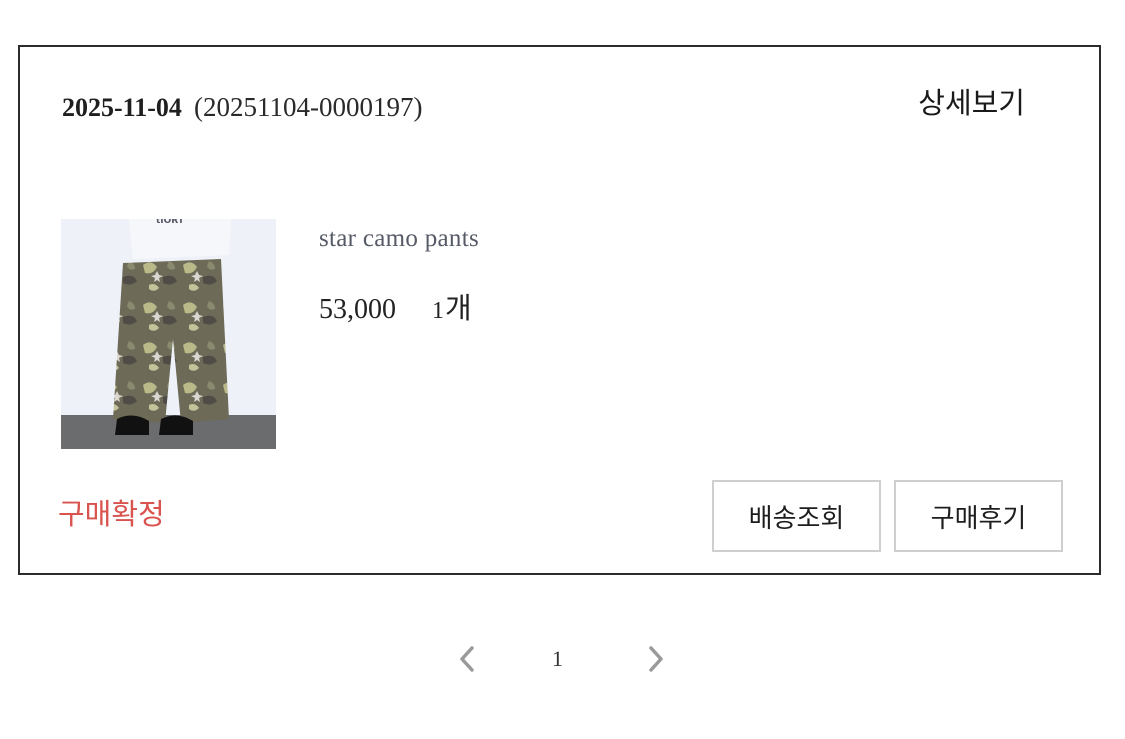 The width and height of the screenshot is (1125, 739). I want to click on camo-pants-photo: tIORT, so click(168, 334).